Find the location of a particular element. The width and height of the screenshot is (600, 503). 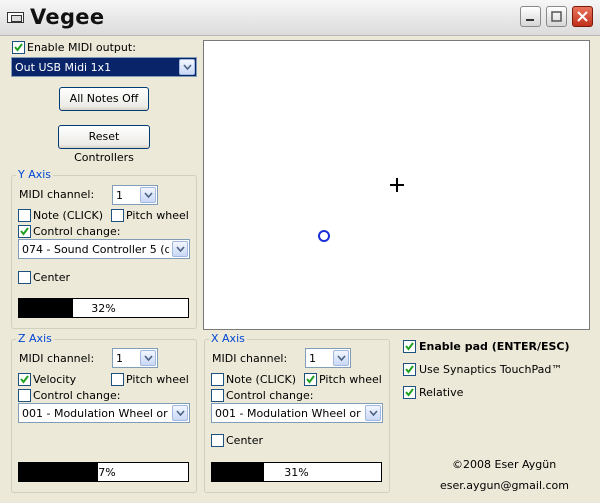

x-center-checkbox is located at coordinates (217, 440).